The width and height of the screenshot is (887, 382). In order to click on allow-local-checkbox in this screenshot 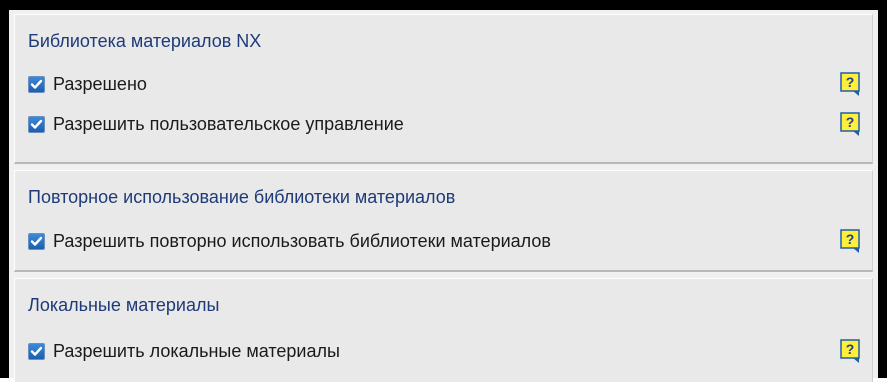, I will do `click(36, 351)`.